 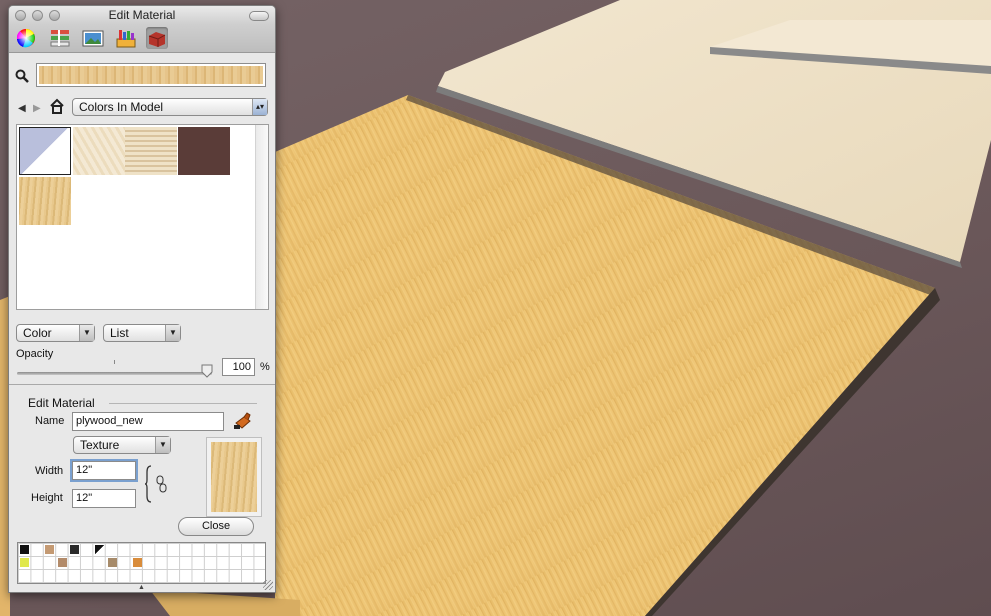 What do you see at coordinates (204, 151) in the screenshot?
I see `dark-brown-swatch` at bounding box center [204, 151].